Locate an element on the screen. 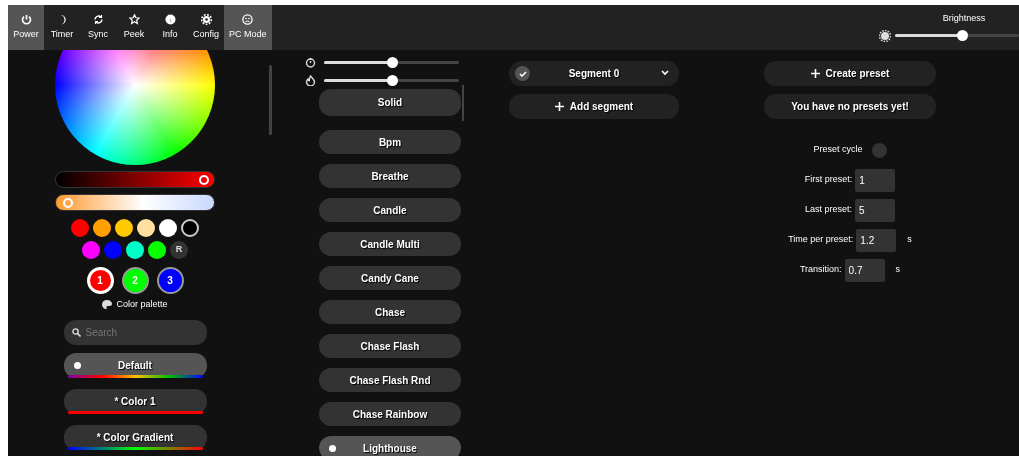  stopwatch-icon is located at coordinates (310, 62).